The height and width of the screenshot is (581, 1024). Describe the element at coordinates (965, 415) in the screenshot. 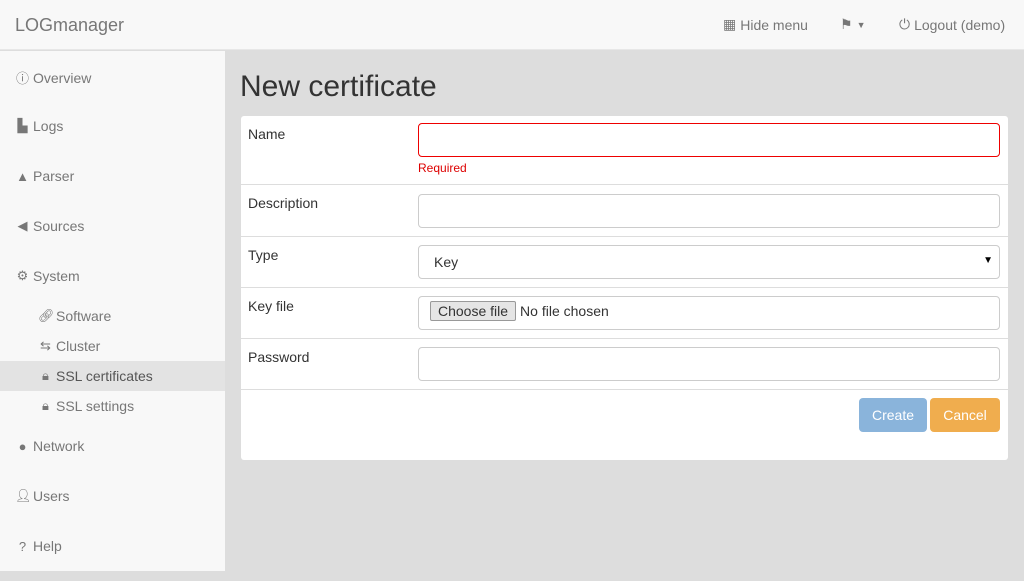

I see `cancel-button: Cancel` at that location.